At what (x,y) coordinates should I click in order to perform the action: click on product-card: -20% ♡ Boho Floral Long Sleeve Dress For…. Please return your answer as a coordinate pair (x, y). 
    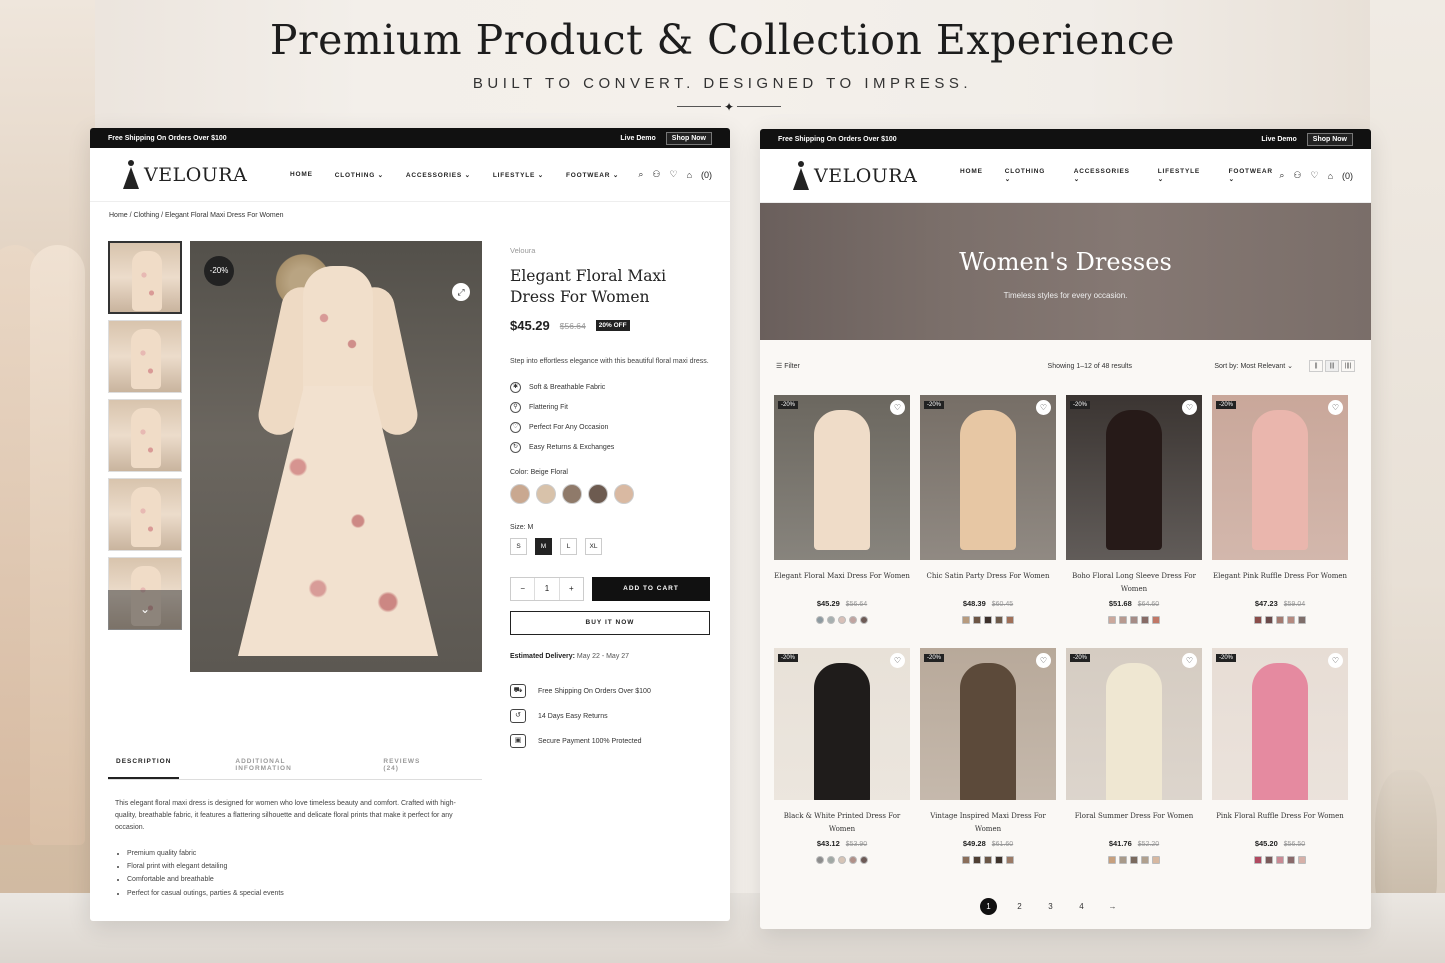
    Looking at the image, I should click on (1134, 521).